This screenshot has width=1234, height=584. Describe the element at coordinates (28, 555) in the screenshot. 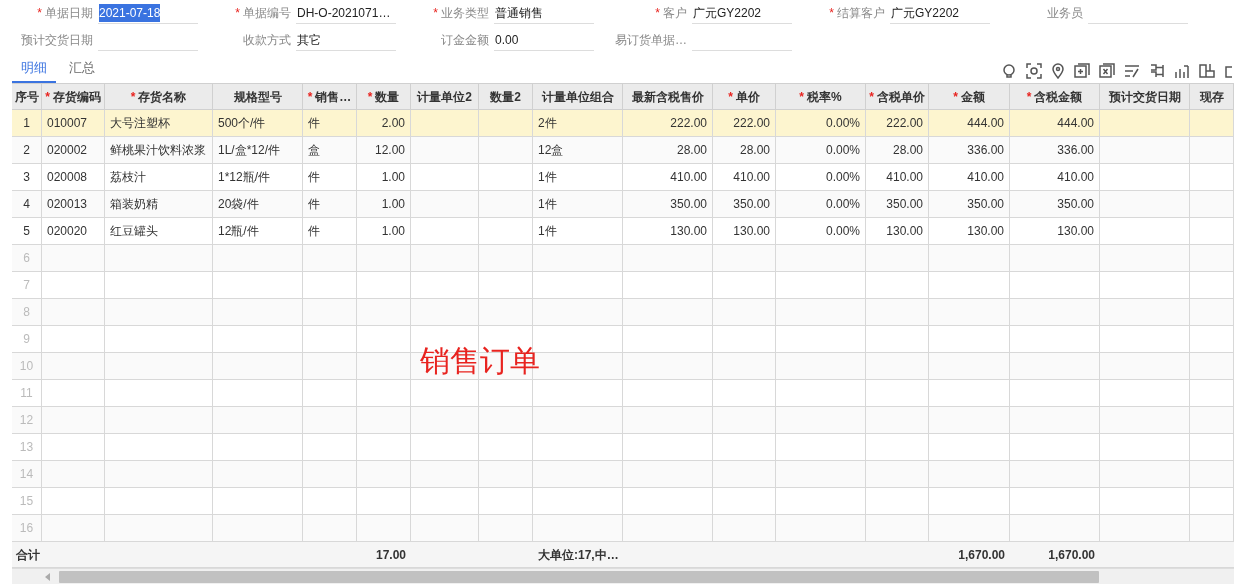

I see `totals-label: 合计` at that location.